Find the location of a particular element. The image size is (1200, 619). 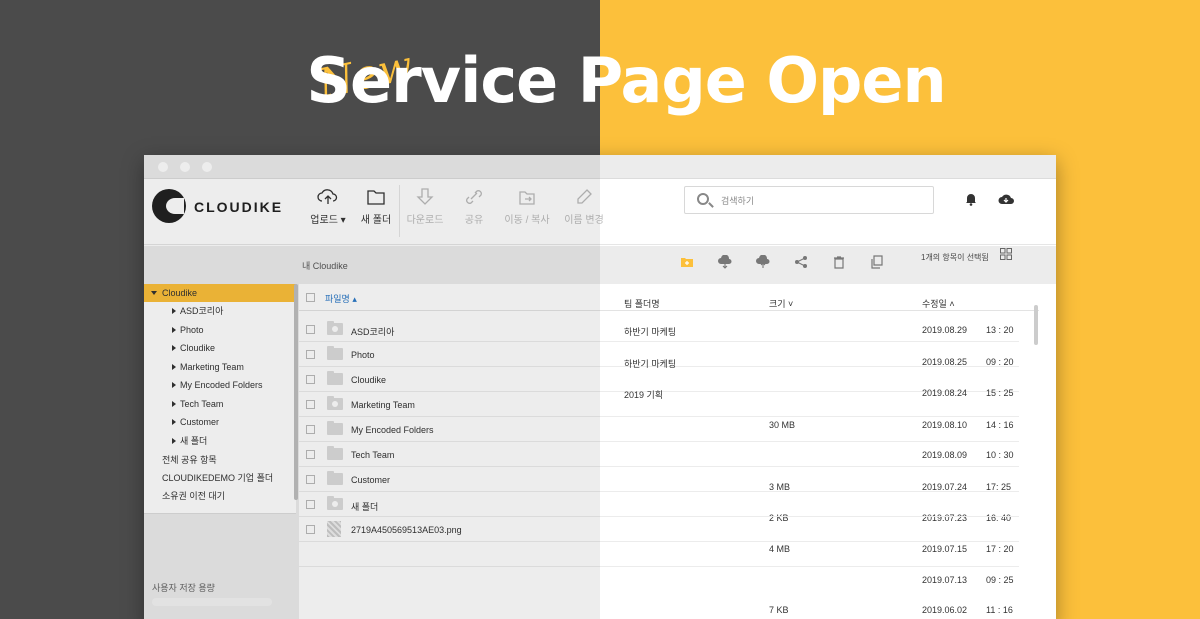

selection-count: 1개의 항목이 선택됨 is located at coordinates (955, 257).